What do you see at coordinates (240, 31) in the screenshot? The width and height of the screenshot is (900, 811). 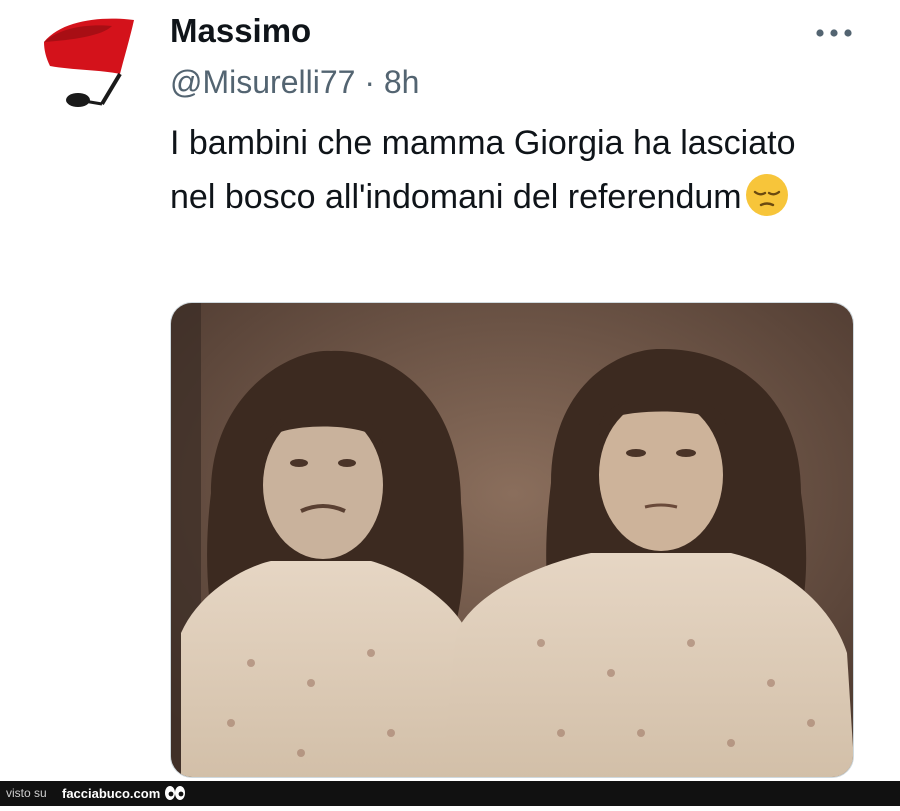 I see `author-name: Massimo` at bounding box center [240, 31].